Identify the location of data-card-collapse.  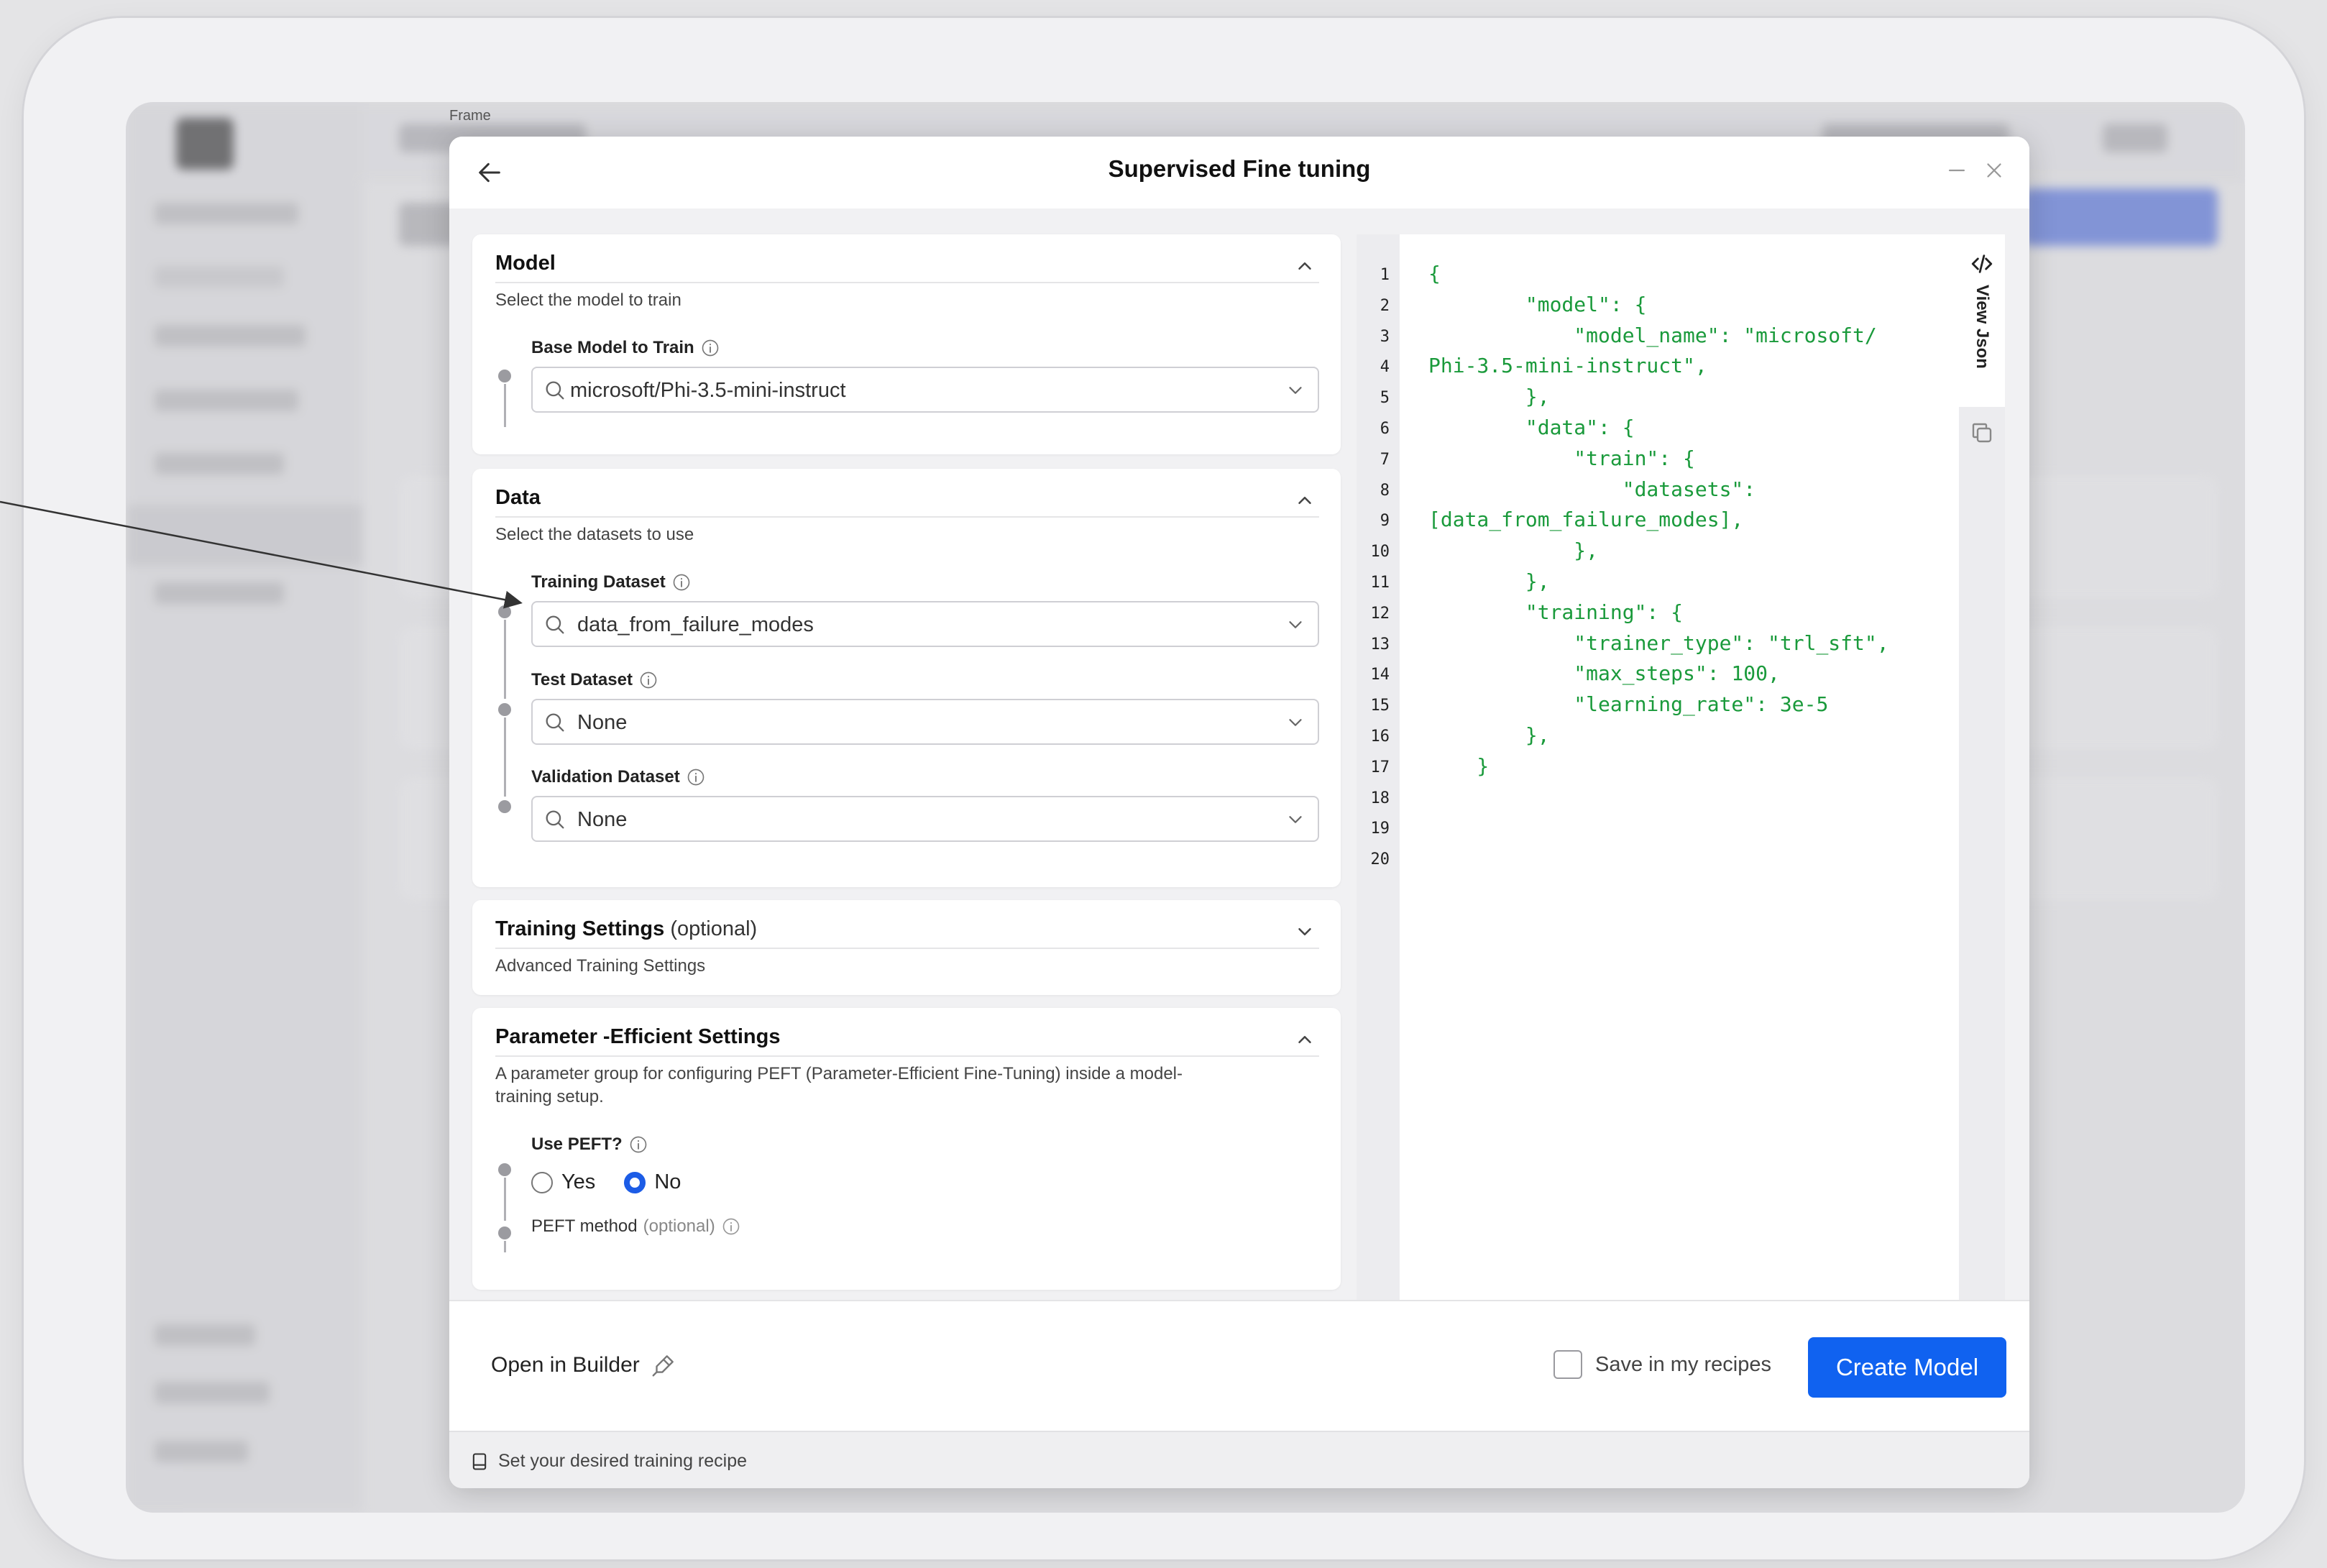
(1305, 500).